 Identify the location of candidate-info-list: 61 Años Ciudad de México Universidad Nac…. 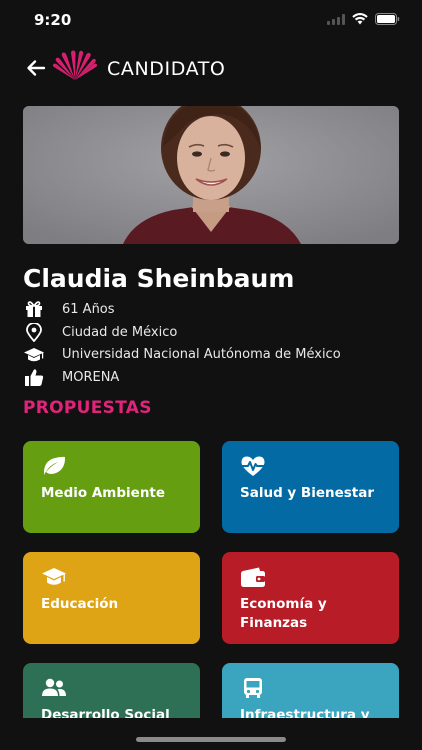
(213, 343).